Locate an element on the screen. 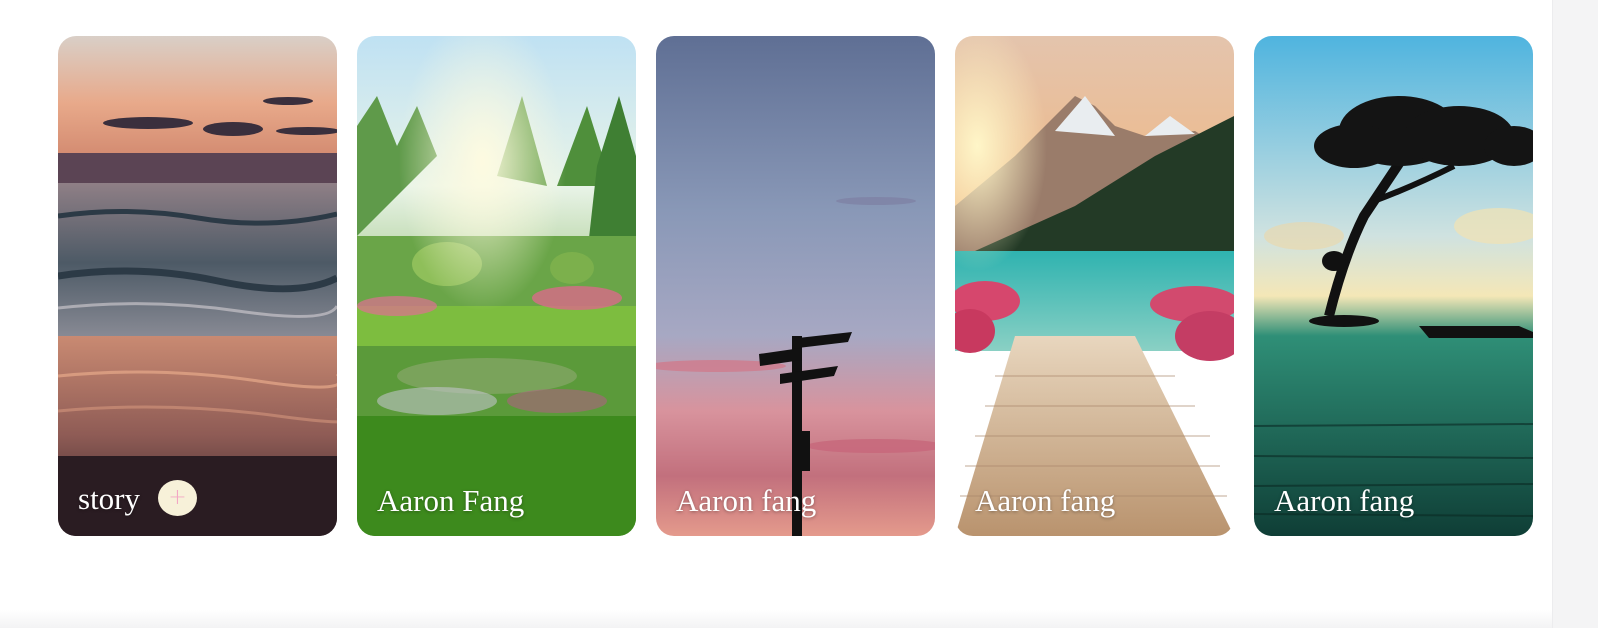 This screenshot has height=628, width=1598. create-story-row: story + is located at coordinates (137, 498).